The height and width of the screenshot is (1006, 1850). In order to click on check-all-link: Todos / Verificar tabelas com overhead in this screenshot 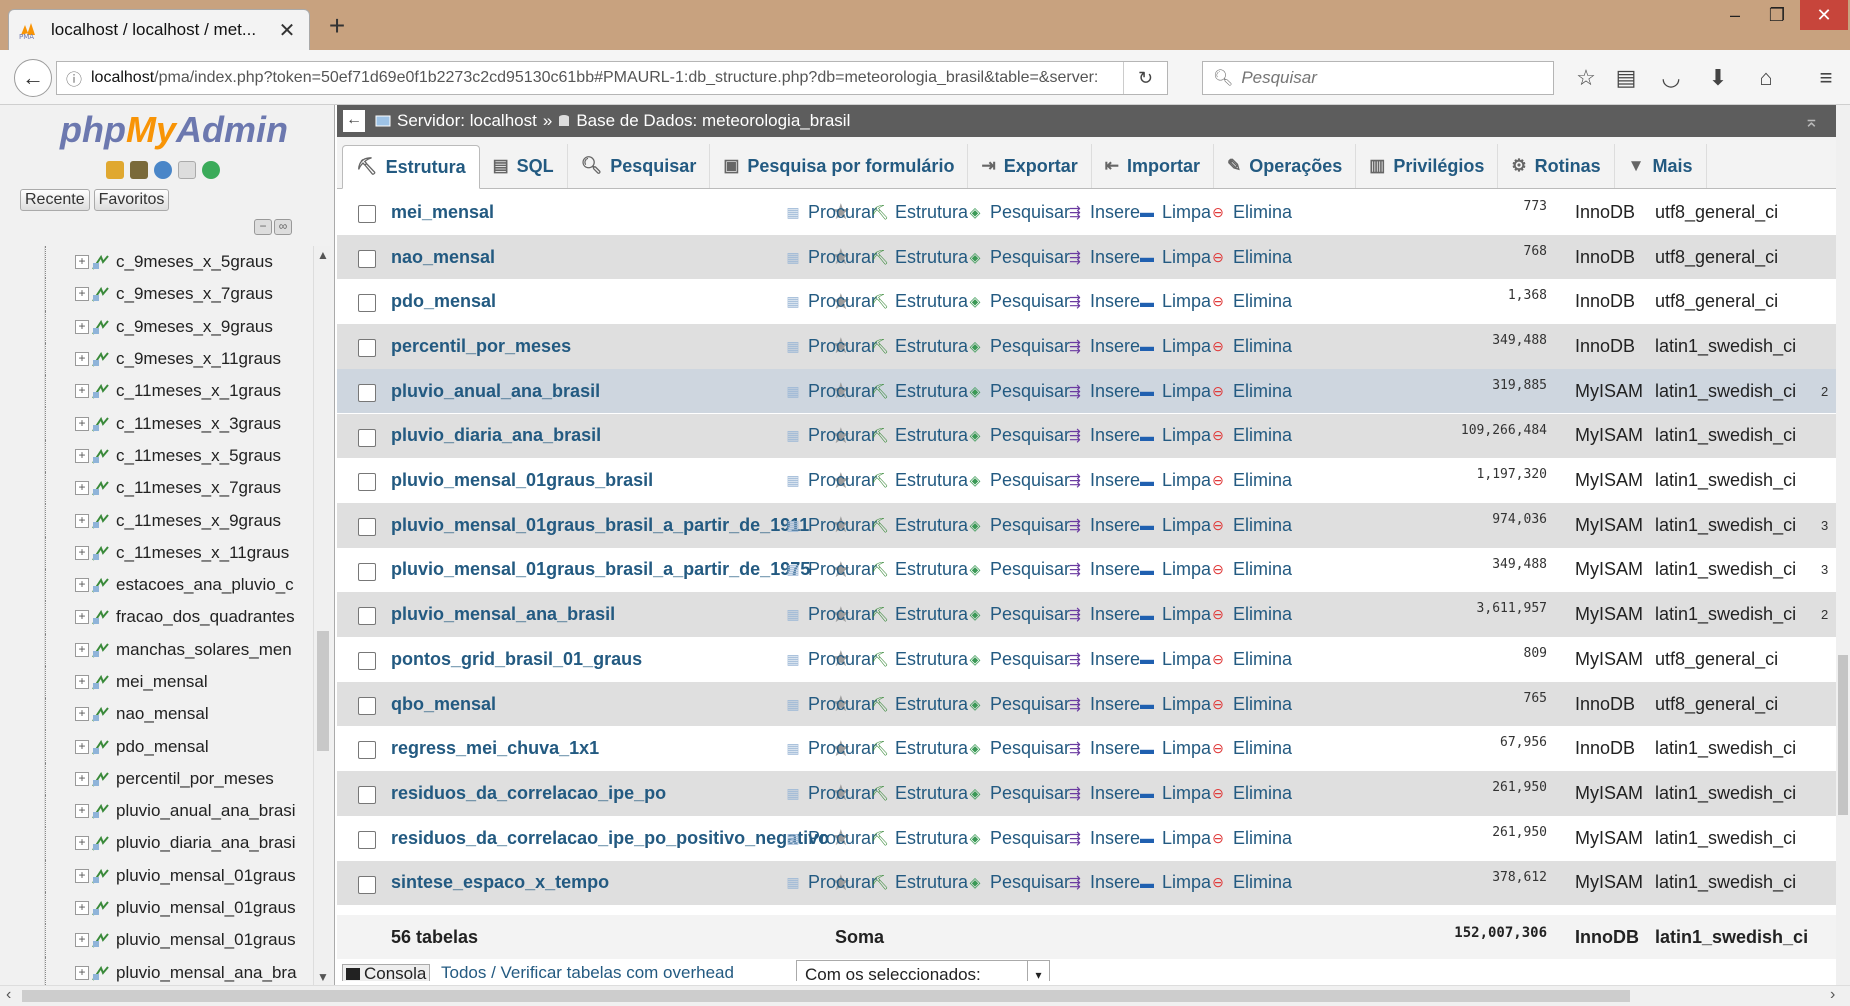, I will do `click(587, 972)`.